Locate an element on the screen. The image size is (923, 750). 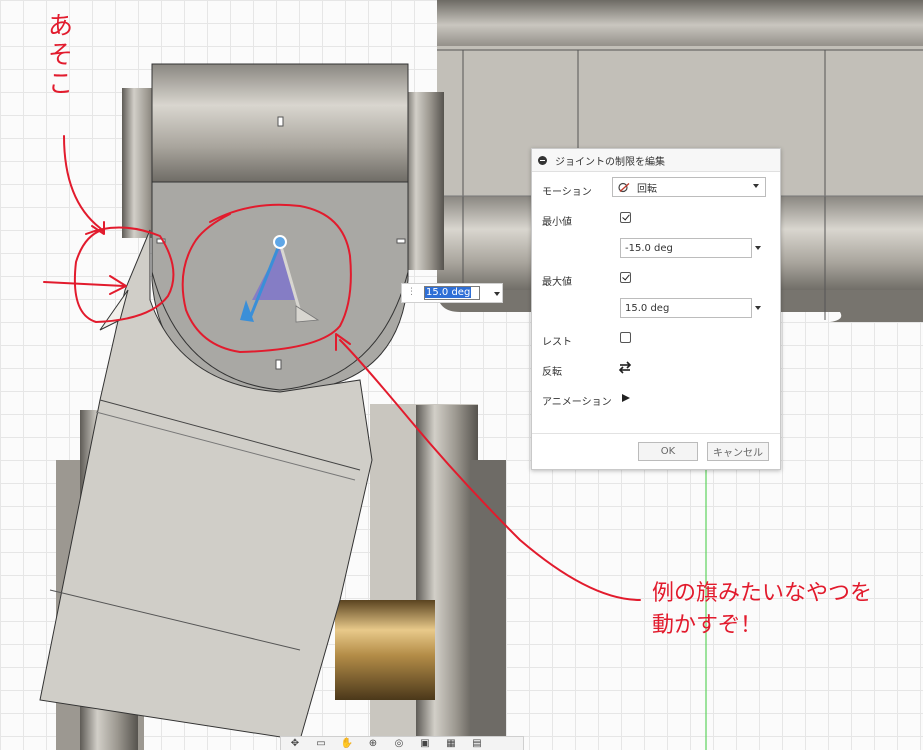
angle-input-box: ⋮ 15.0 deg is located at coordinates (452, 293).